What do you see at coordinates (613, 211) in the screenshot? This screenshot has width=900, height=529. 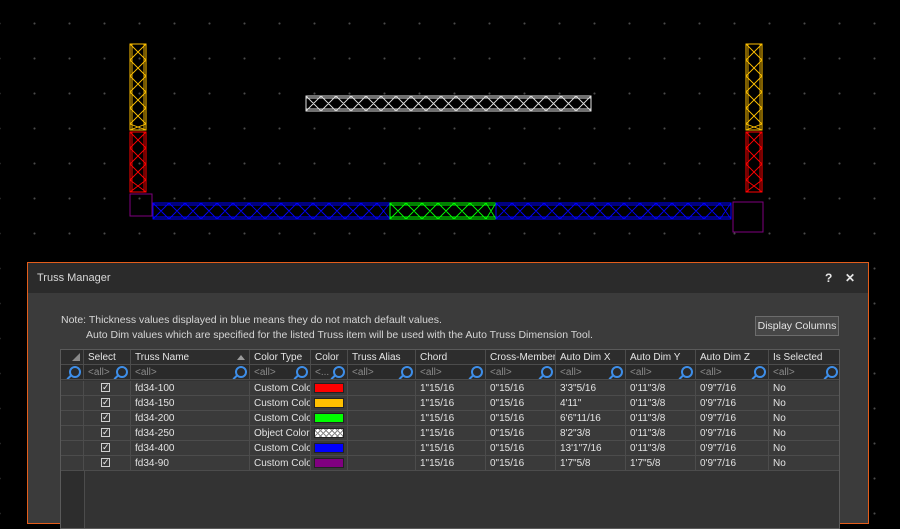 I see `truss-bottom-right` at bounding box center [613, 211].